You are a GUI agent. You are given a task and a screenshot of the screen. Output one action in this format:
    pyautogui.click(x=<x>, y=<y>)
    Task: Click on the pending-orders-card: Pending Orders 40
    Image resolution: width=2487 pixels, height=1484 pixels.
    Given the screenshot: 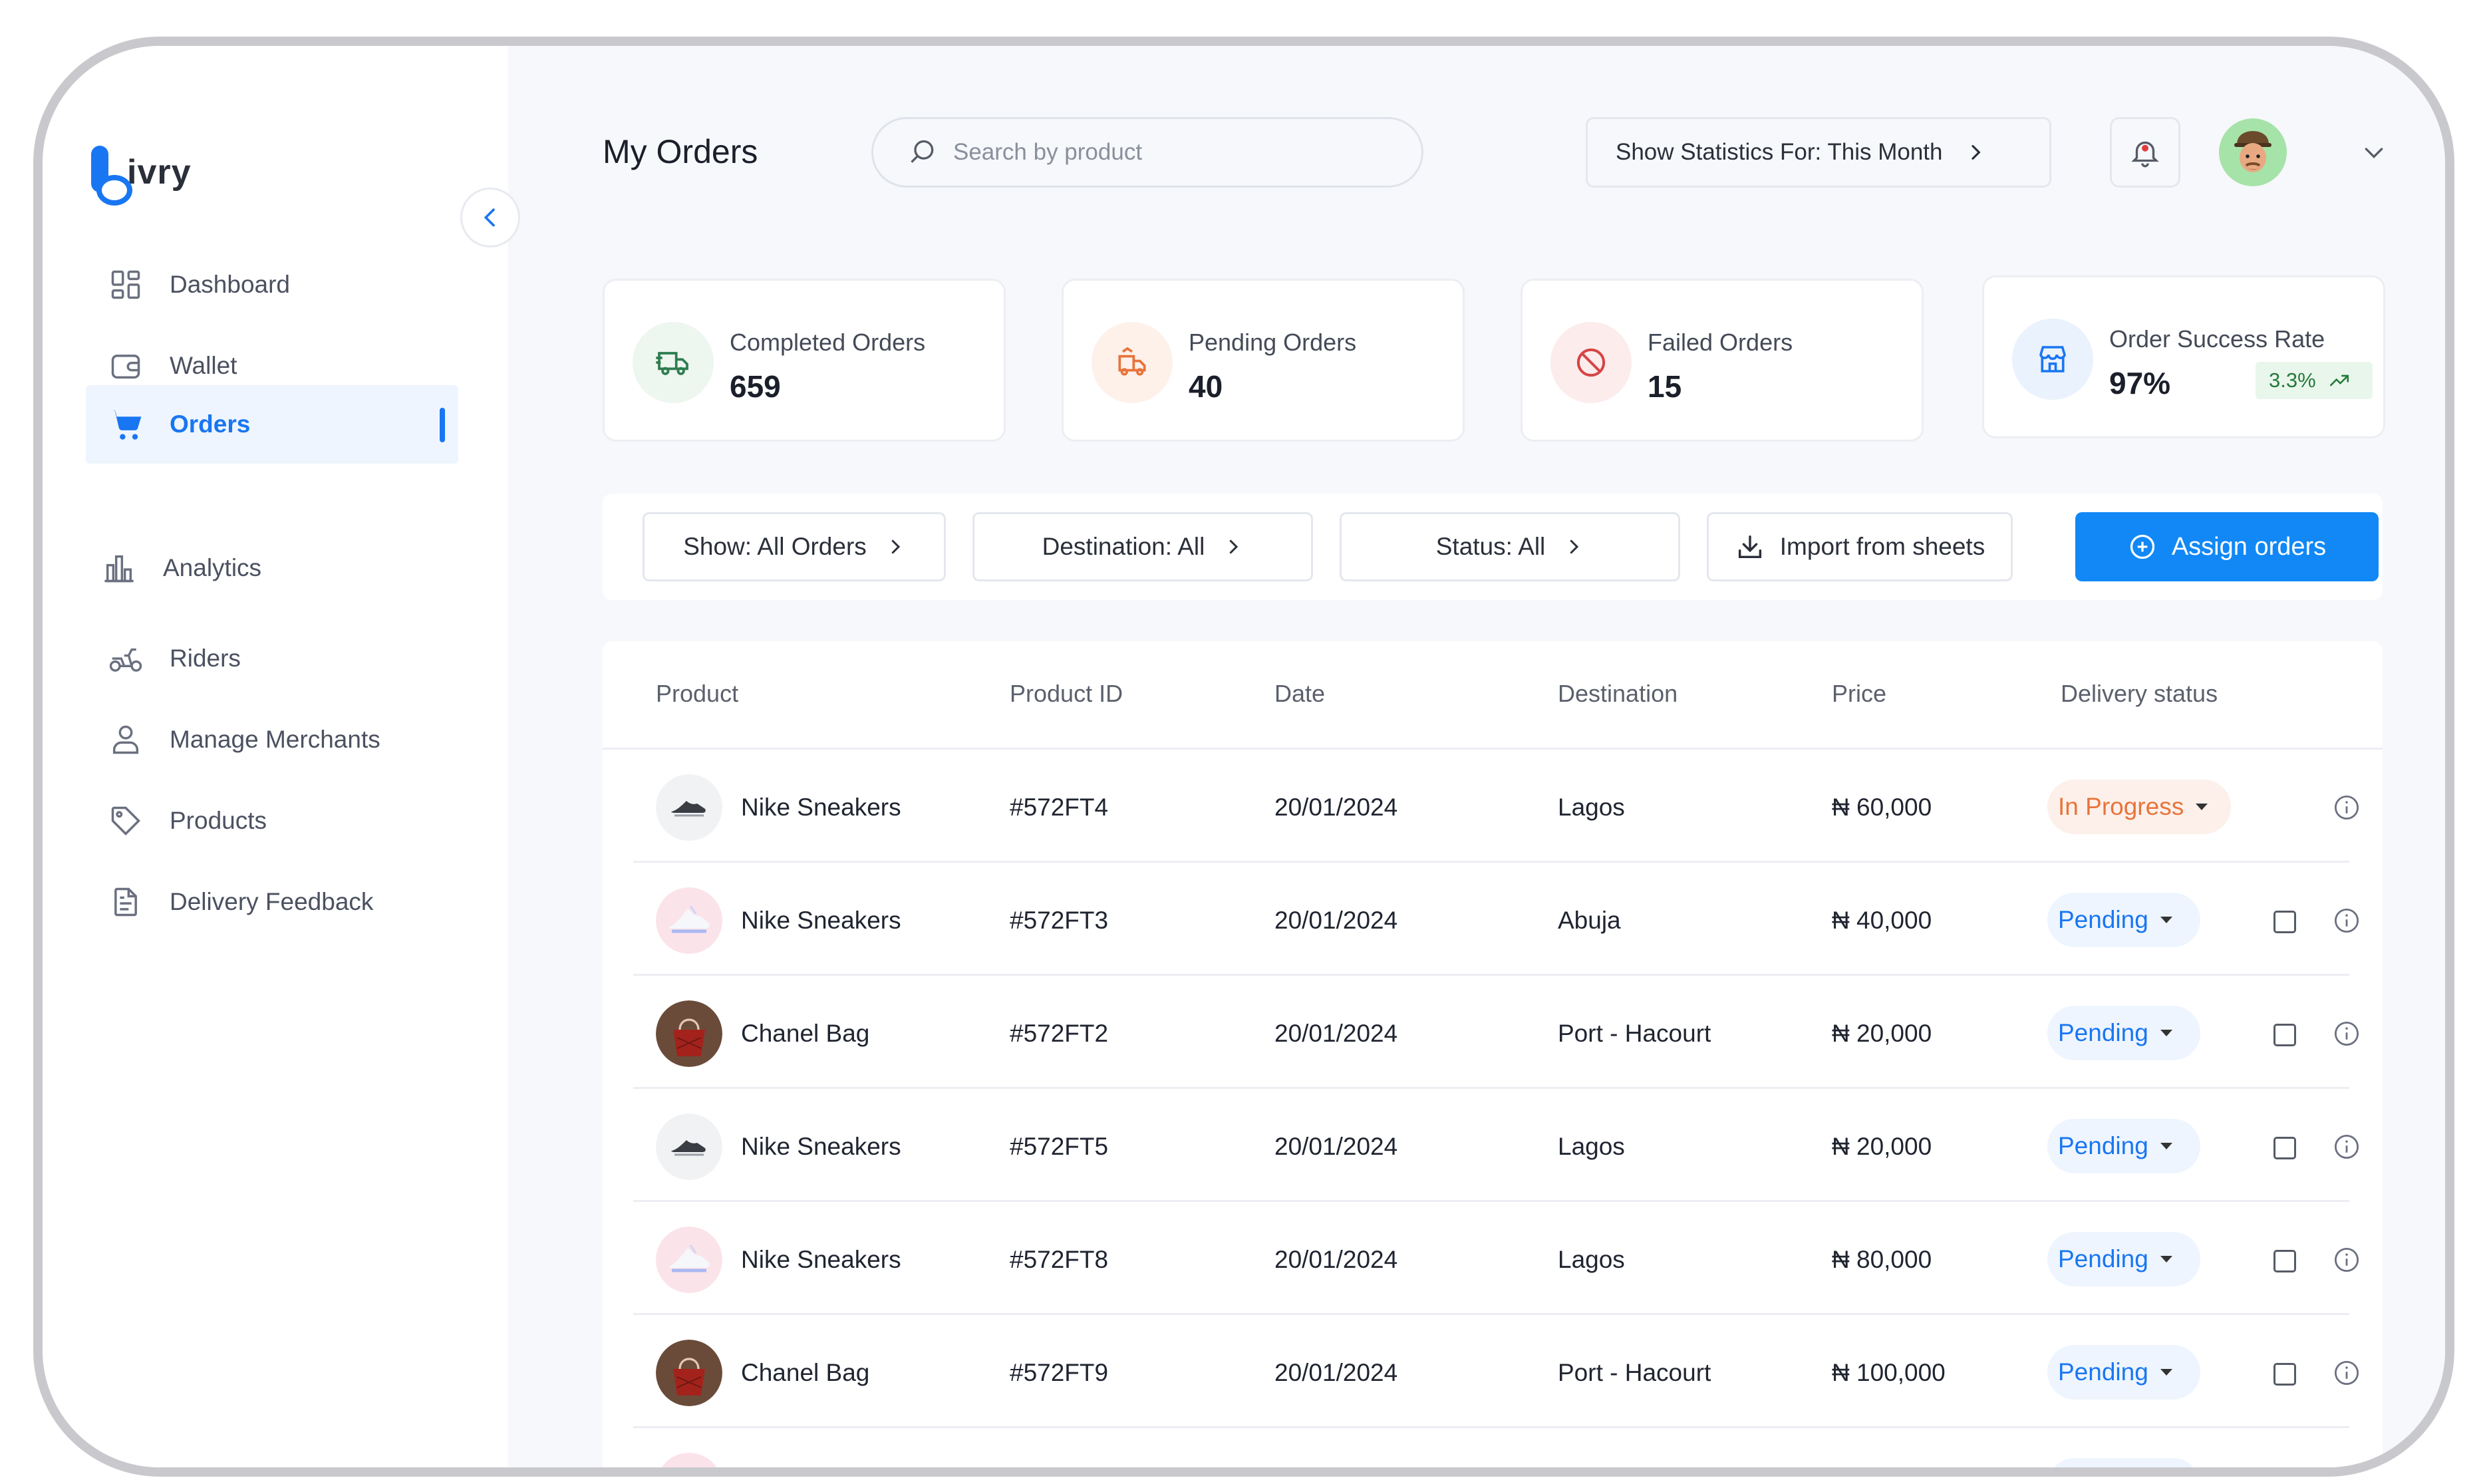 What is the action you would take?
    pyautogui.click(x=1263, y=360)
    